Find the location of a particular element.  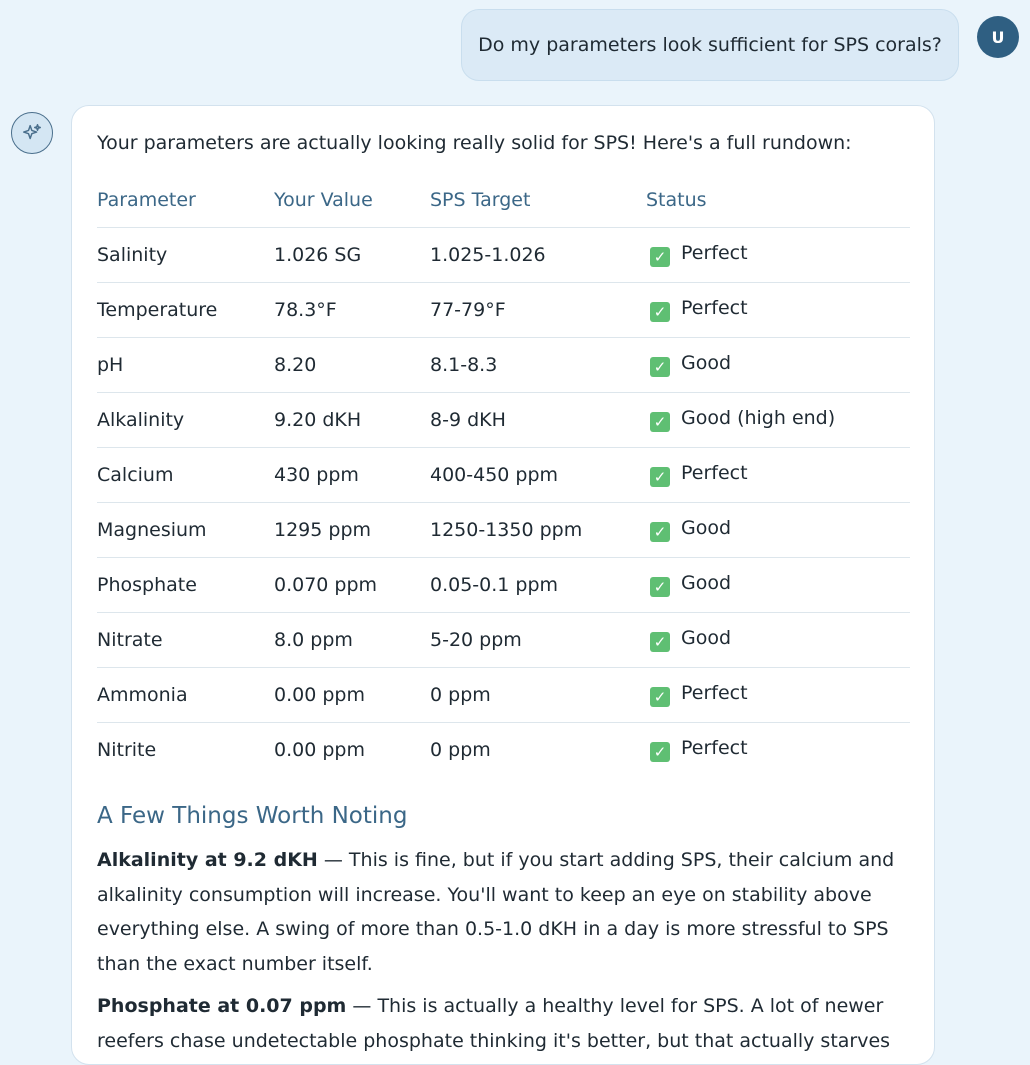

table-row: Temperature 78.3°F 77-79°F ✓ Perfect is located at coordinates (503, 310).